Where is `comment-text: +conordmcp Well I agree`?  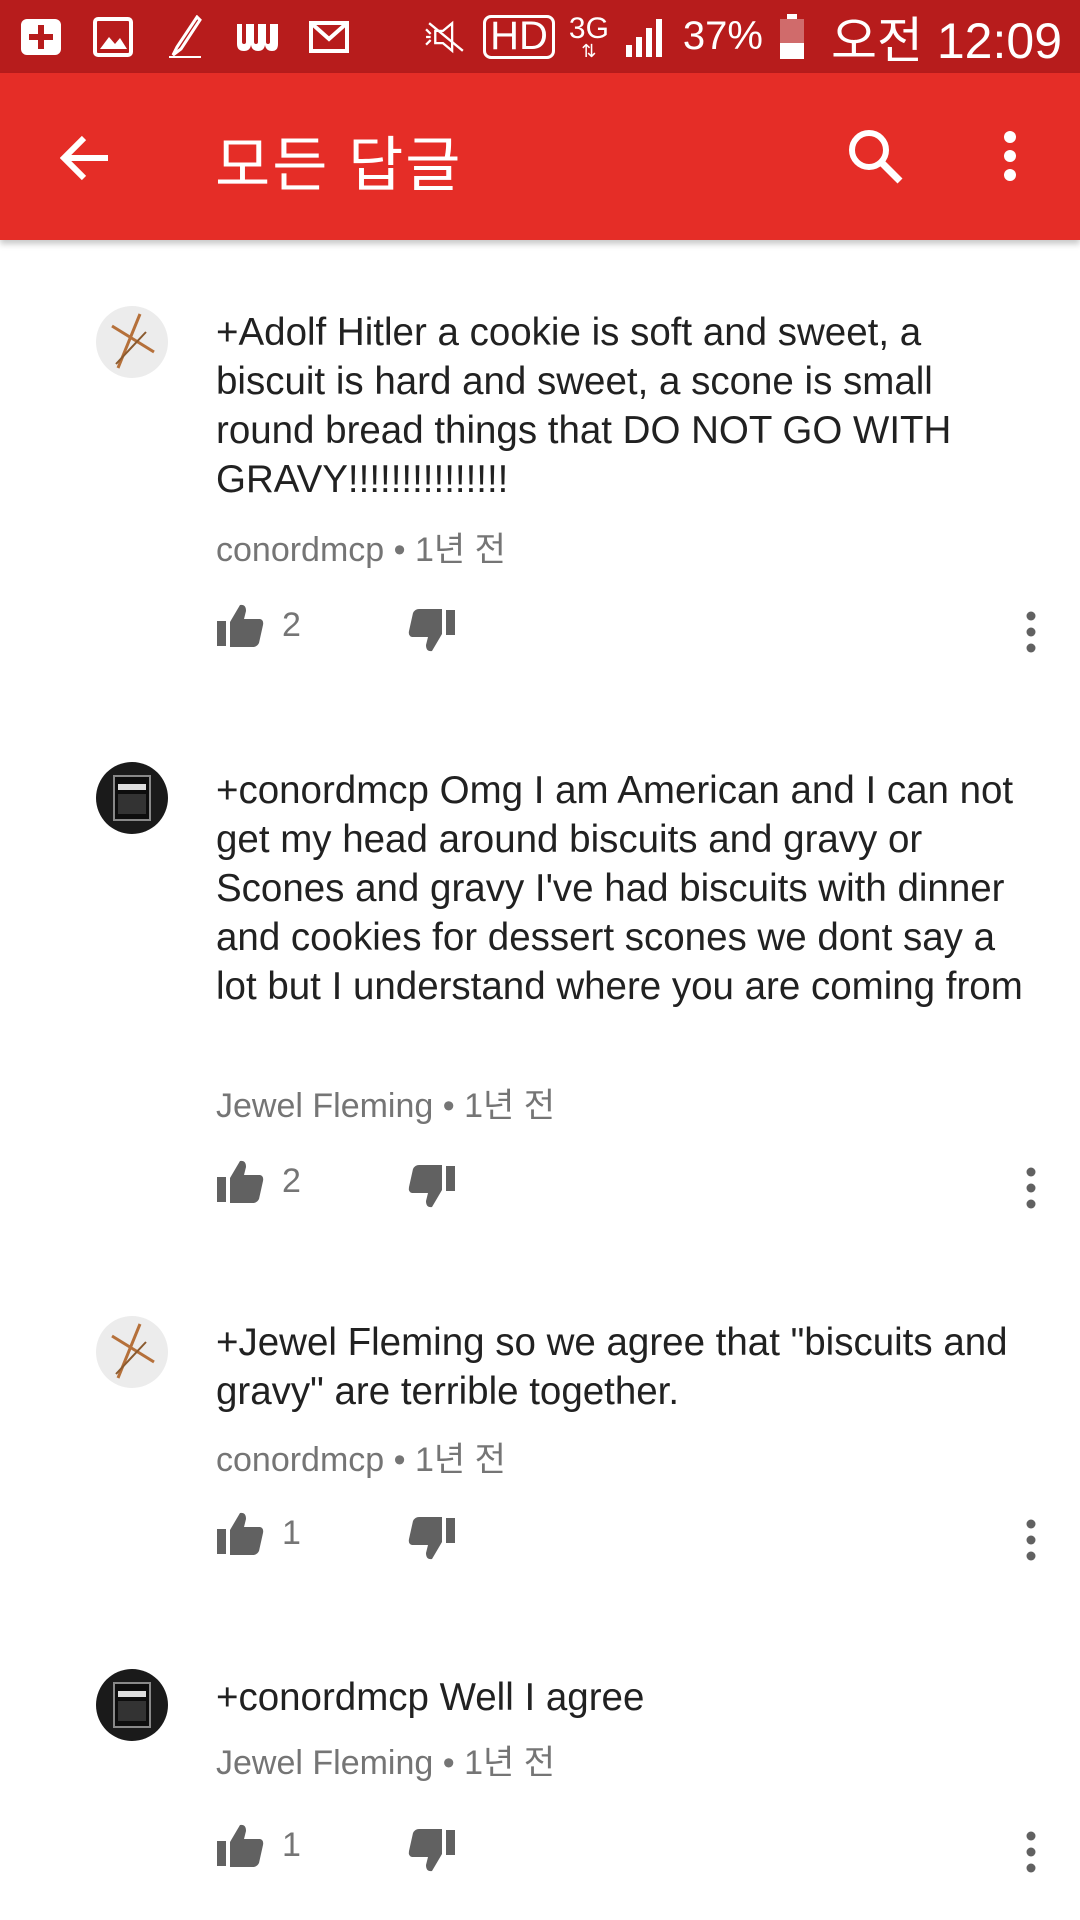 comment-text: +conordmcp Well I agree is located at coordinates (430, 1697).